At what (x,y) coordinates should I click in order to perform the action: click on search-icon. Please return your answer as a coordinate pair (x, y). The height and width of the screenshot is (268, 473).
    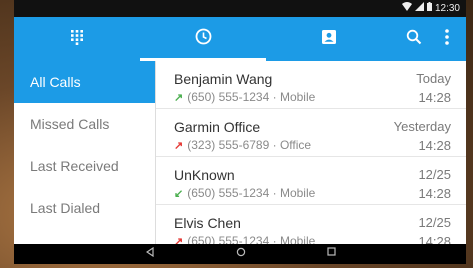
    Looking at the image, I should click on (414, 39).